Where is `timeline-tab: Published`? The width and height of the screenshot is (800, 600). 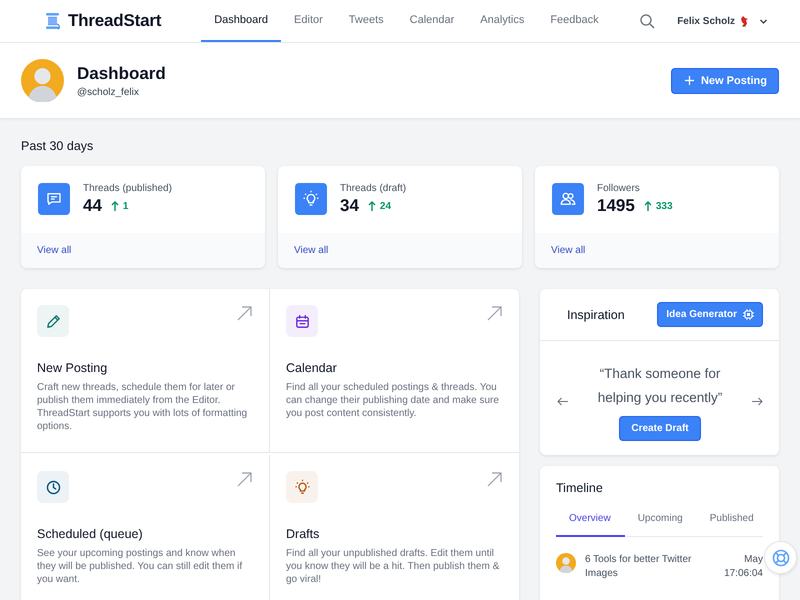 timeline-tab: Published is located at coordinates (732, 525).